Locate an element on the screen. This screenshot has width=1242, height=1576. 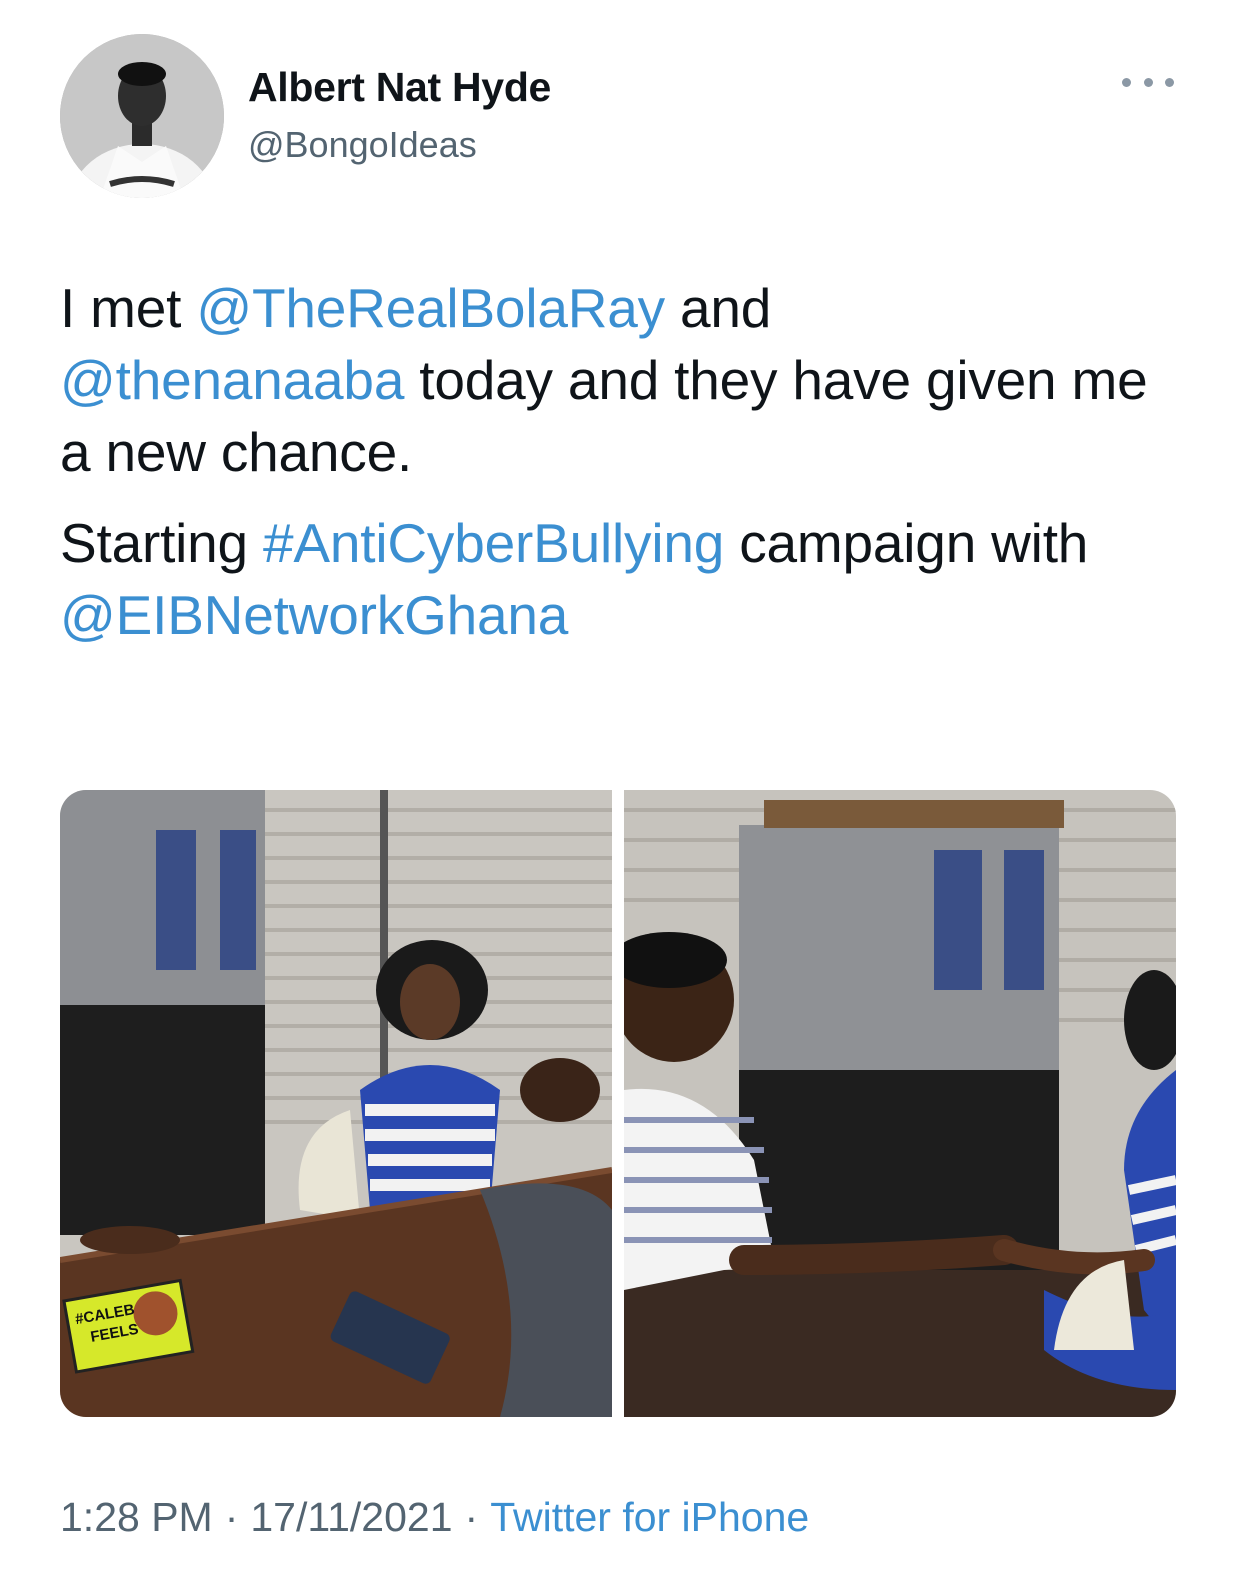
profile-photo-icon is located at coordinates (142, 116).